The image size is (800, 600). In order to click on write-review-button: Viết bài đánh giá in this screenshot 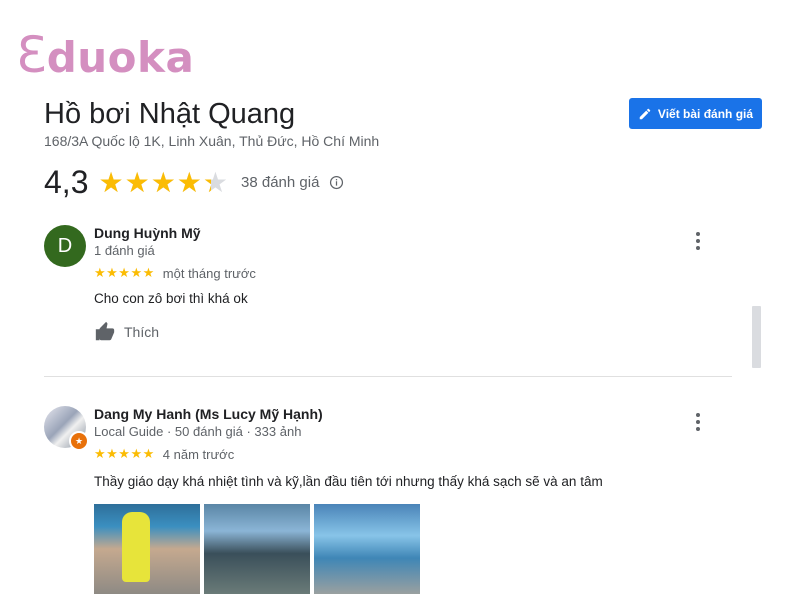, I will do `click(695, 113)`.